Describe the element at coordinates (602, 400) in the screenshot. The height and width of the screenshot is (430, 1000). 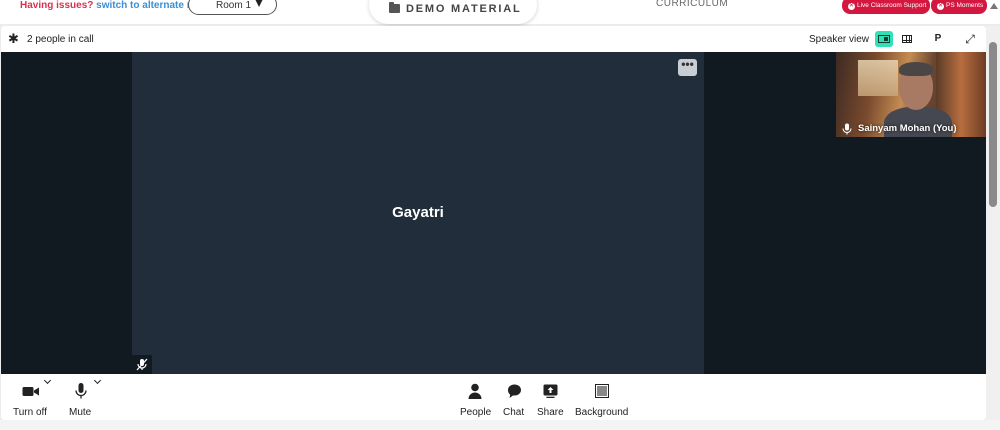
I see `background-button: Background` at that location.